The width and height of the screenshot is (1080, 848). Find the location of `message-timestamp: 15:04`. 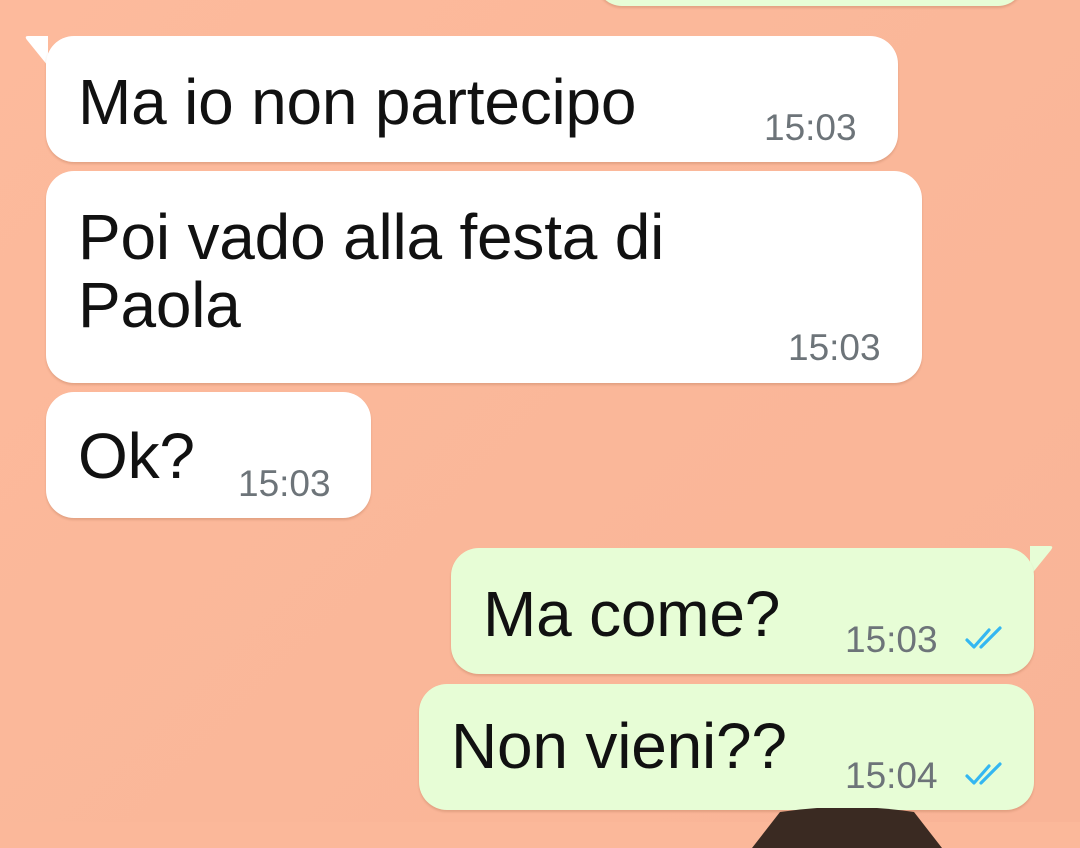

message-timestamp: 15:04 is located at coordinates (891, 775).